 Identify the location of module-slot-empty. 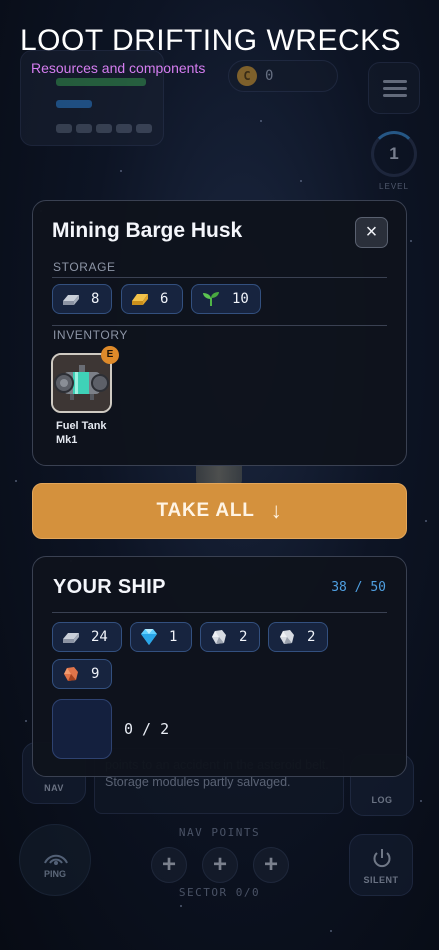
(82, 729).